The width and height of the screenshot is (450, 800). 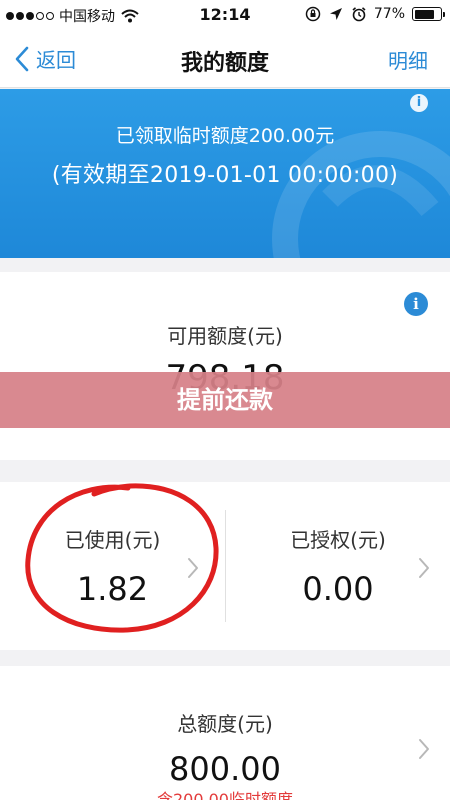 What do you see at coordinates (225, 400) in the screenshot?
I see `early-repayment-button: 提前还款` at bounding box center [225, 400].